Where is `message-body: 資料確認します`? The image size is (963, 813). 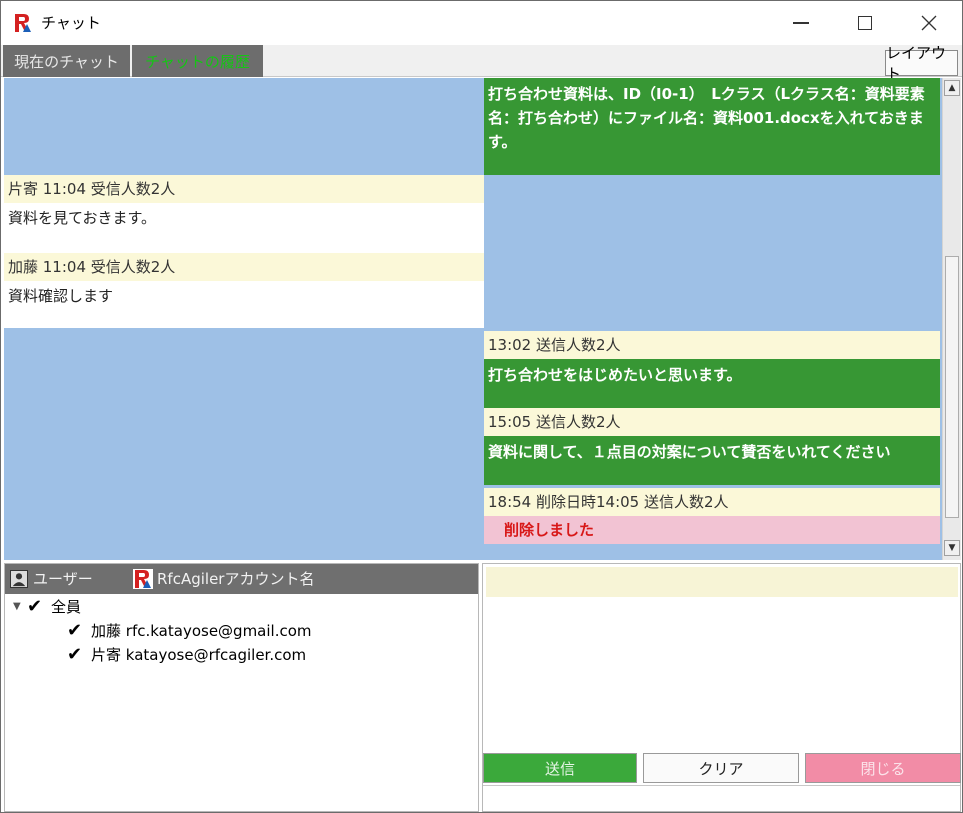 message-body: 資料確認します is located at coordinates (244, 304).